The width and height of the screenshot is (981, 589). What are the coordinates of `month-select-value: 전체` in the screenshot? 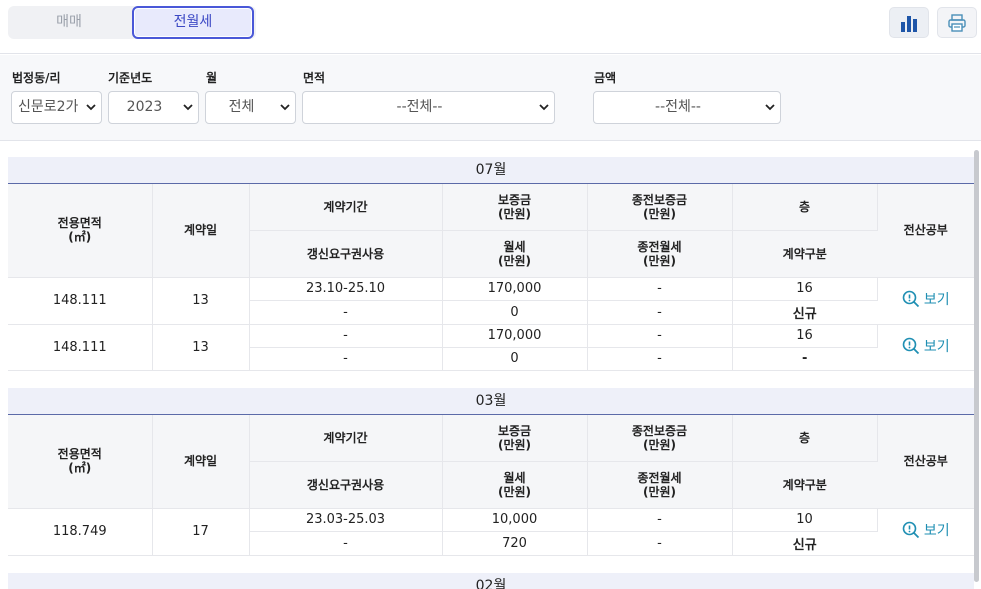 It's located at (241, 107).